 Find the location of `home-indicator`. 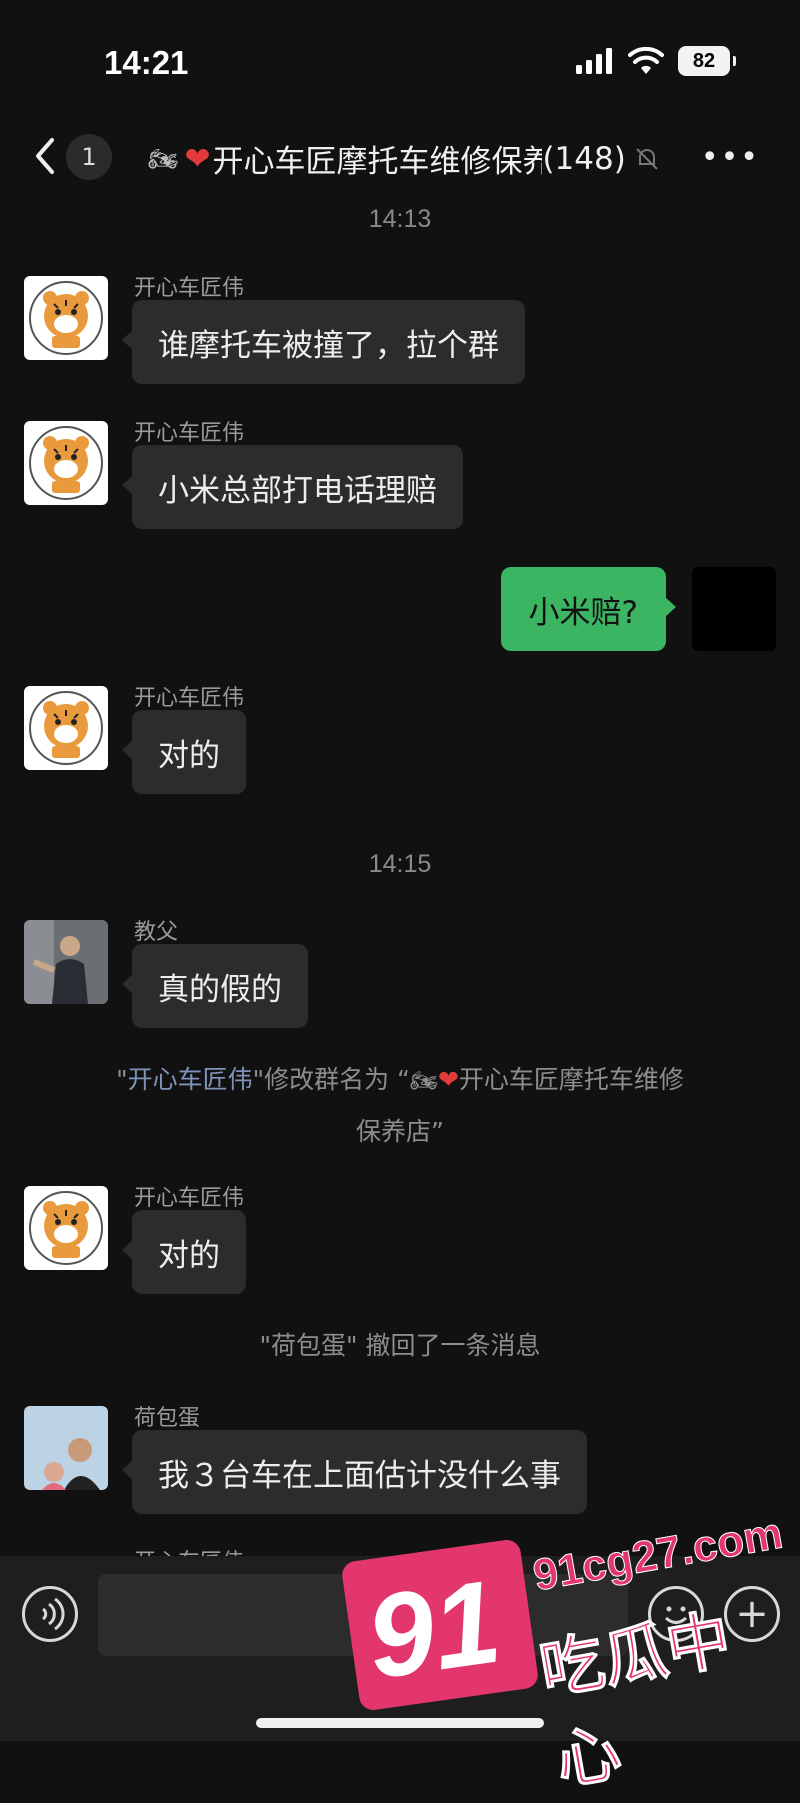

home-indicator is located at coordinates (400, 1723).